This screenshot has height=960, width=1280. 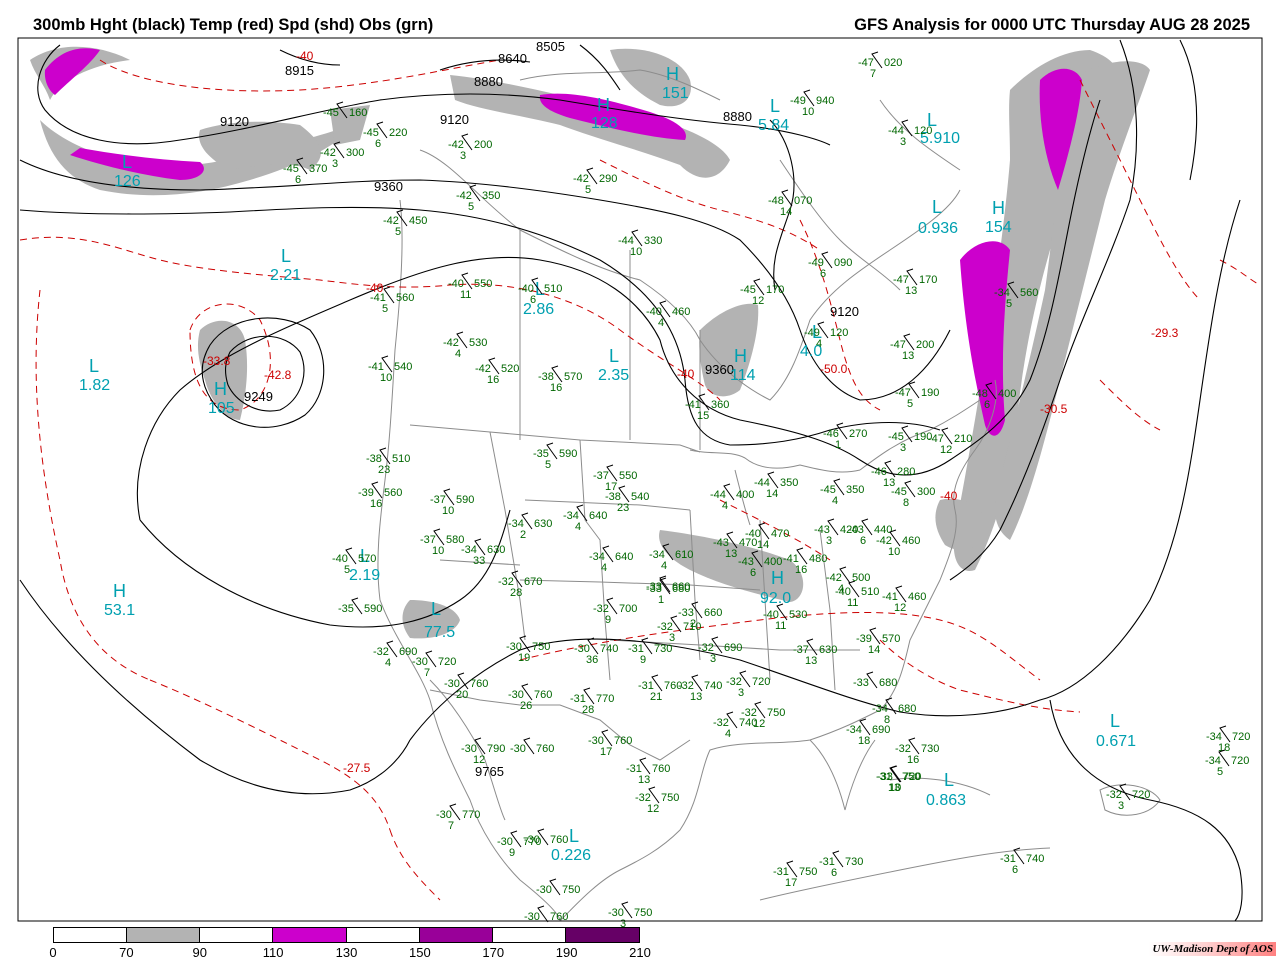 I want to click on obs-dewpoint-dep: 28, so click(x=516, y=593).